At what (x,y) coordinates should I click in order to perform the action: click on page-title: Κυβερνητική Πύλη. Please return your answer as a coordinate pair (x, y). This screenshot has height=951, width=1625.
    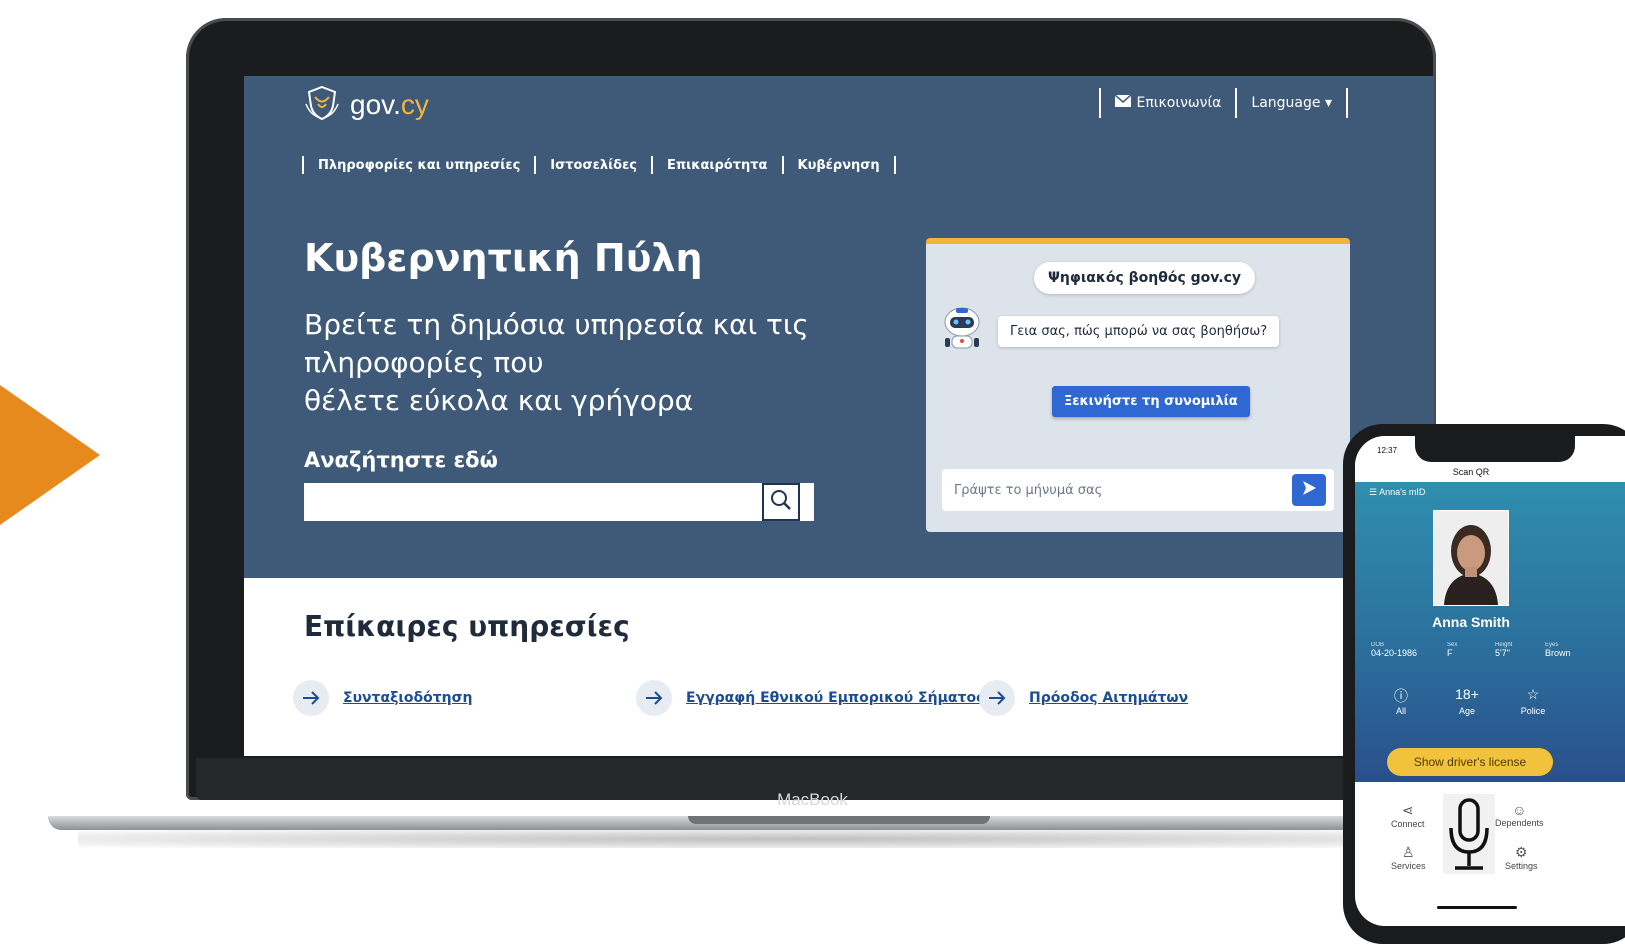
    Looking at the image, I should click on (503, 258).